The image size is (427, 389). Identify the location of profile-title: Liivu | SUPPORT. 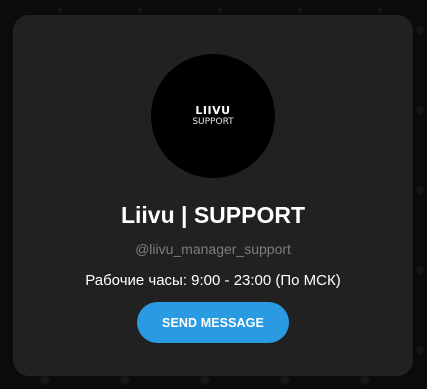
(213, 215).